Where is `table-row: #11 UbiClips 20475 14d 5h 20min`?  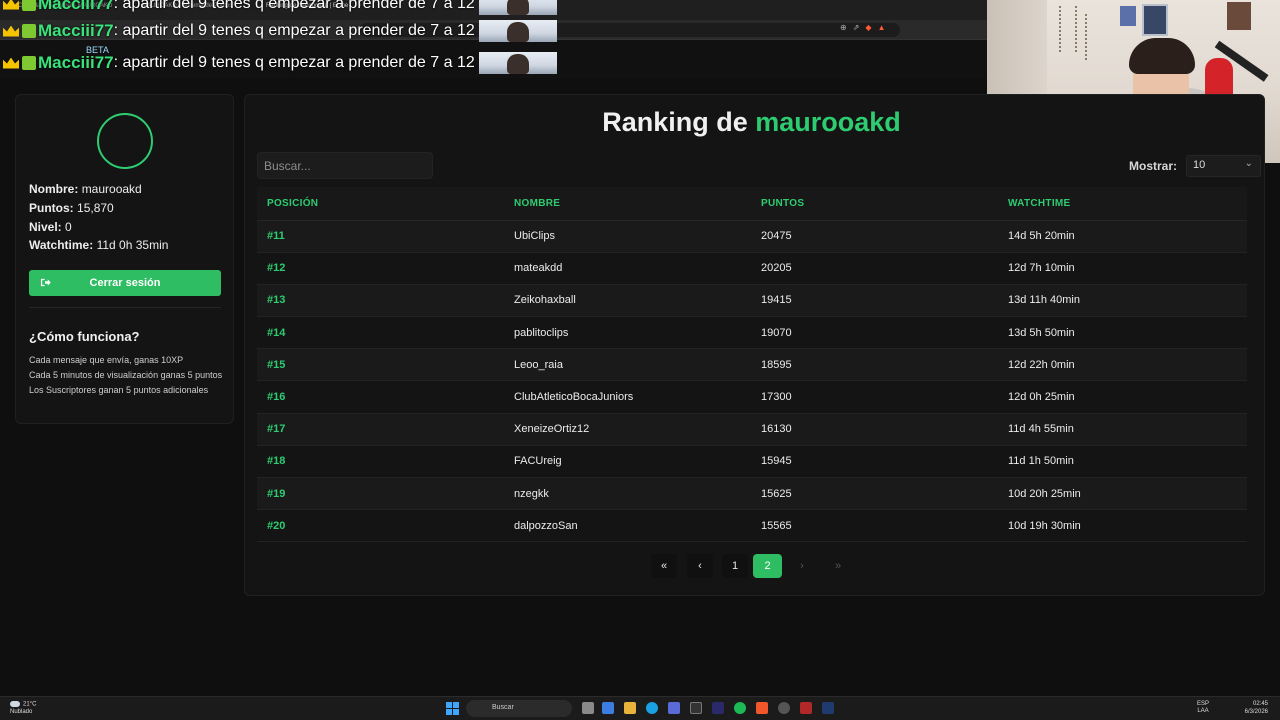 table-row: #11 UbiClips 20475 14d 5h 20min is located at coordinates (752, 236).